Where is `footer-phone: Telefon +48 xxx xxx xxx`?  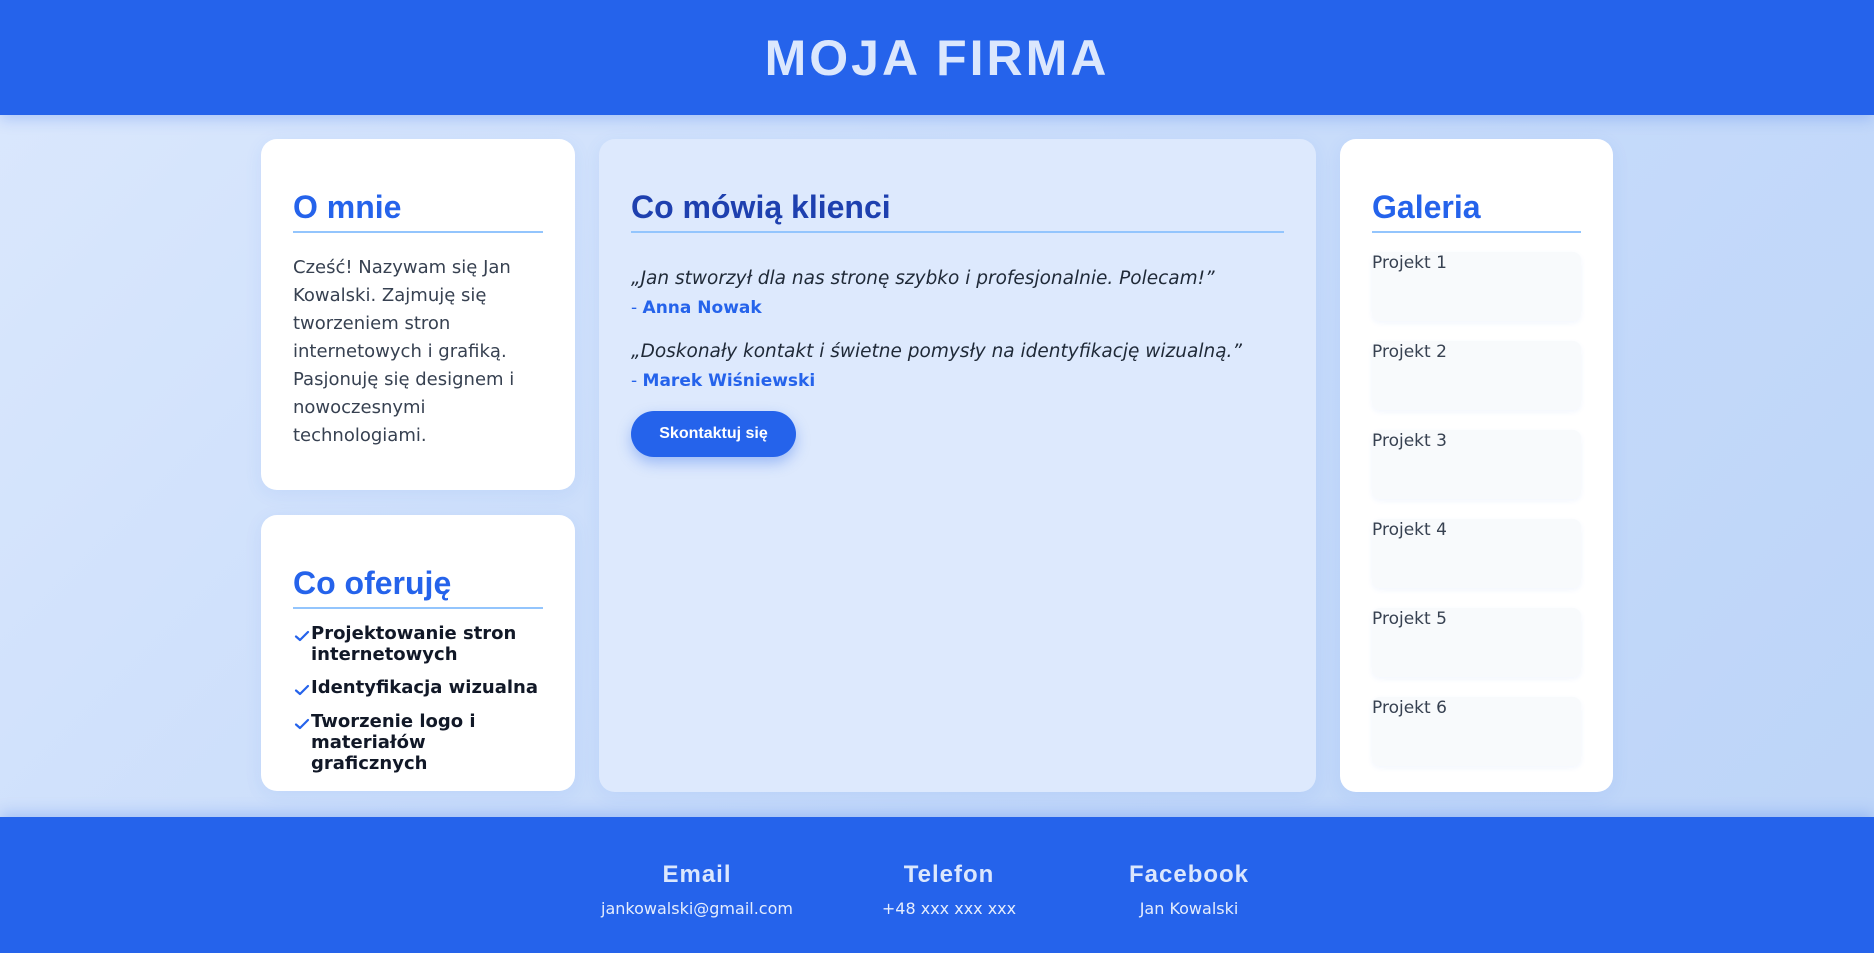
footer-phone: Telefon +48 xxx xxx xxx is located at coordinates (949, 889).